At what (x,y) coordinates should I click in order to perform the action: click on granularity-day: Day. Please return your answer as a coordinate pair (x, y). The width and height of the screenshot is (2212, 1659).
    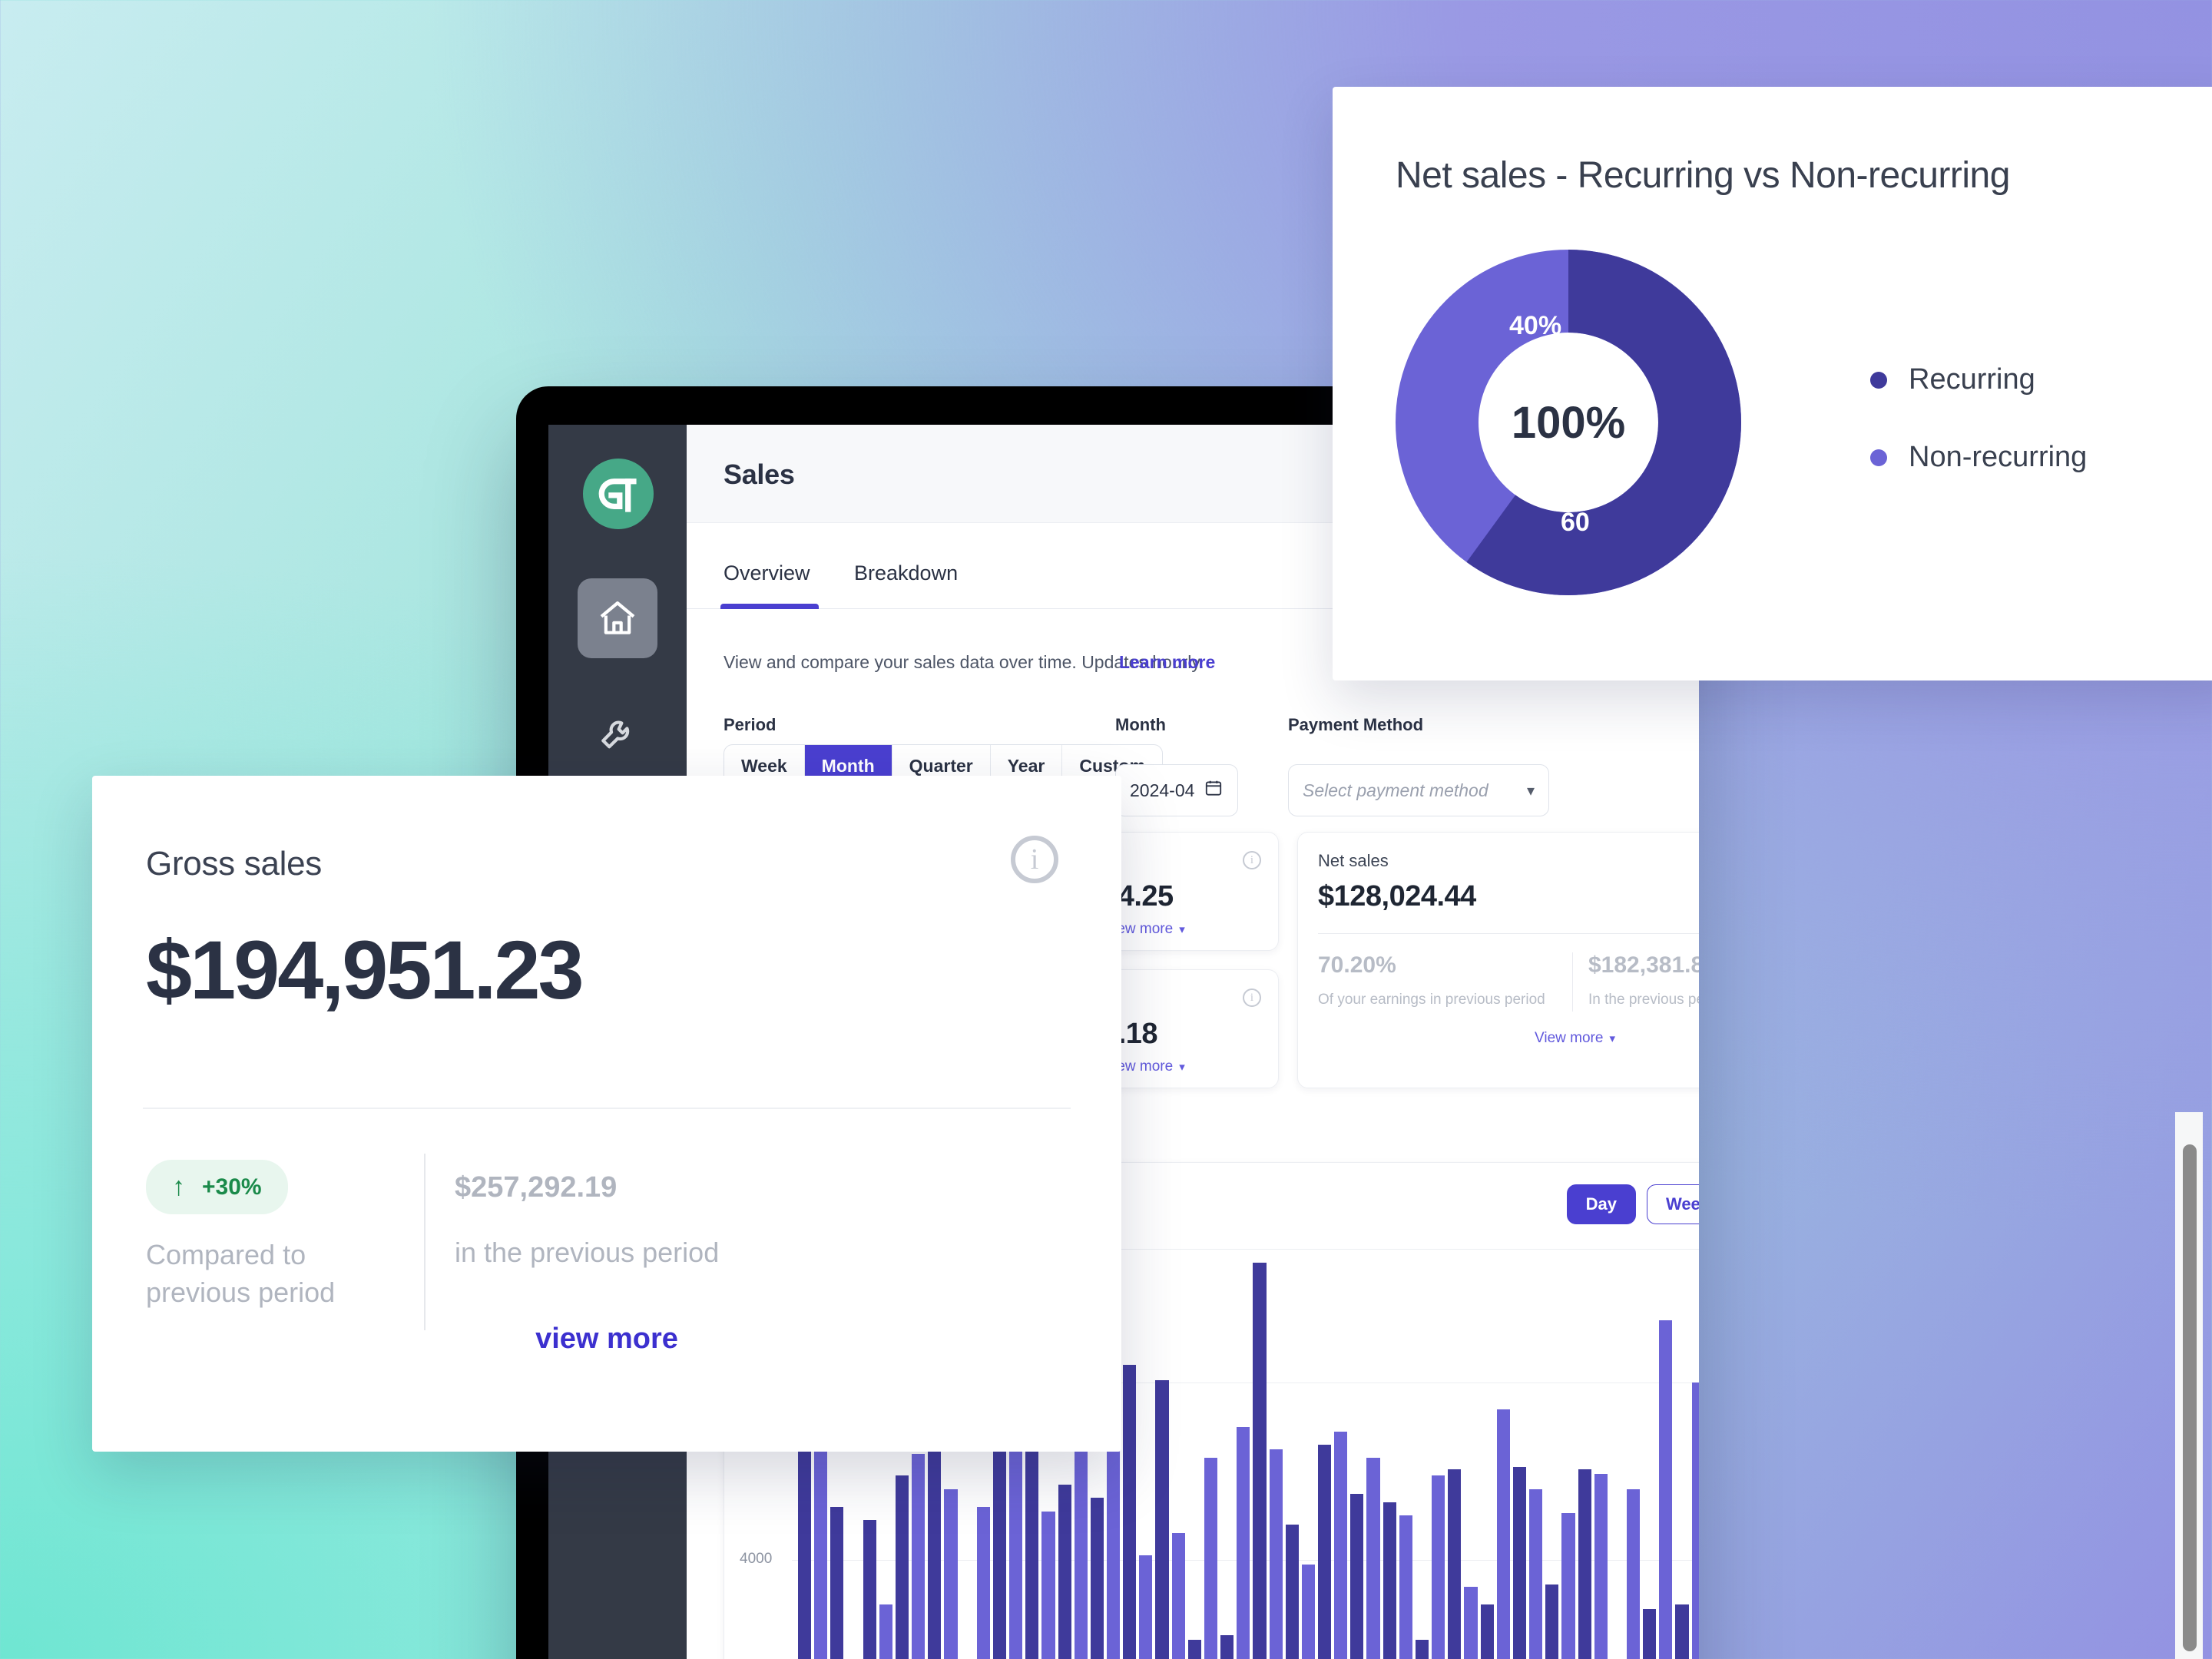
    Looking at the image, I should click on (1601, 1204).